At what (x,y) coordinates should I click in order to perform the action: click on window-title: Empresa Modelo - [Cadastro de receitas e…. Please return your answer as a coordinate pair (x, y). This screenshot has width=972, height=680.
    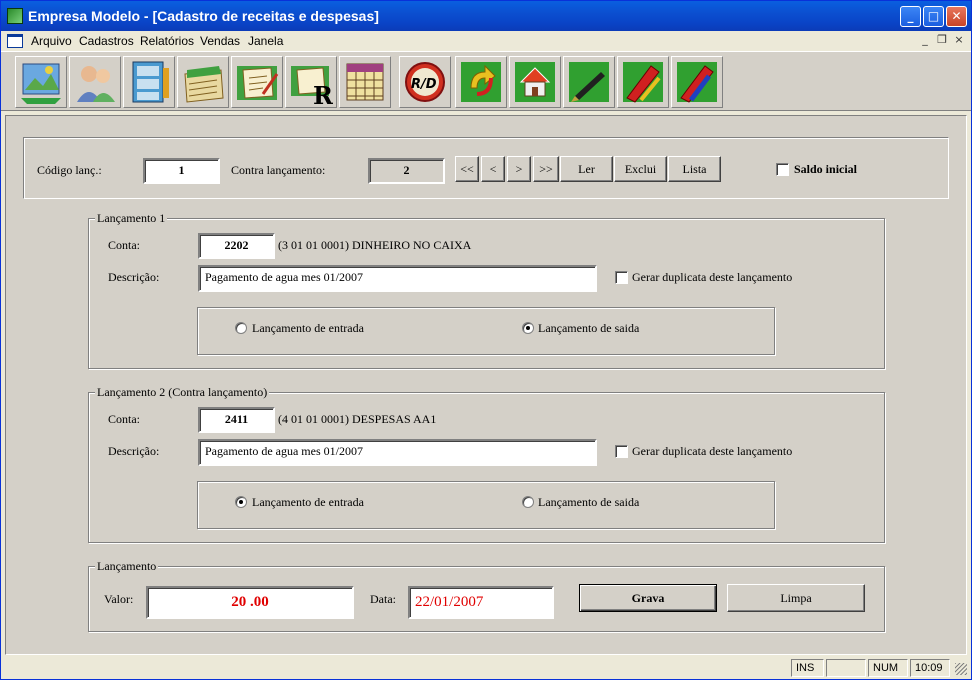
    Looking at the image, I should click on (203, 16).